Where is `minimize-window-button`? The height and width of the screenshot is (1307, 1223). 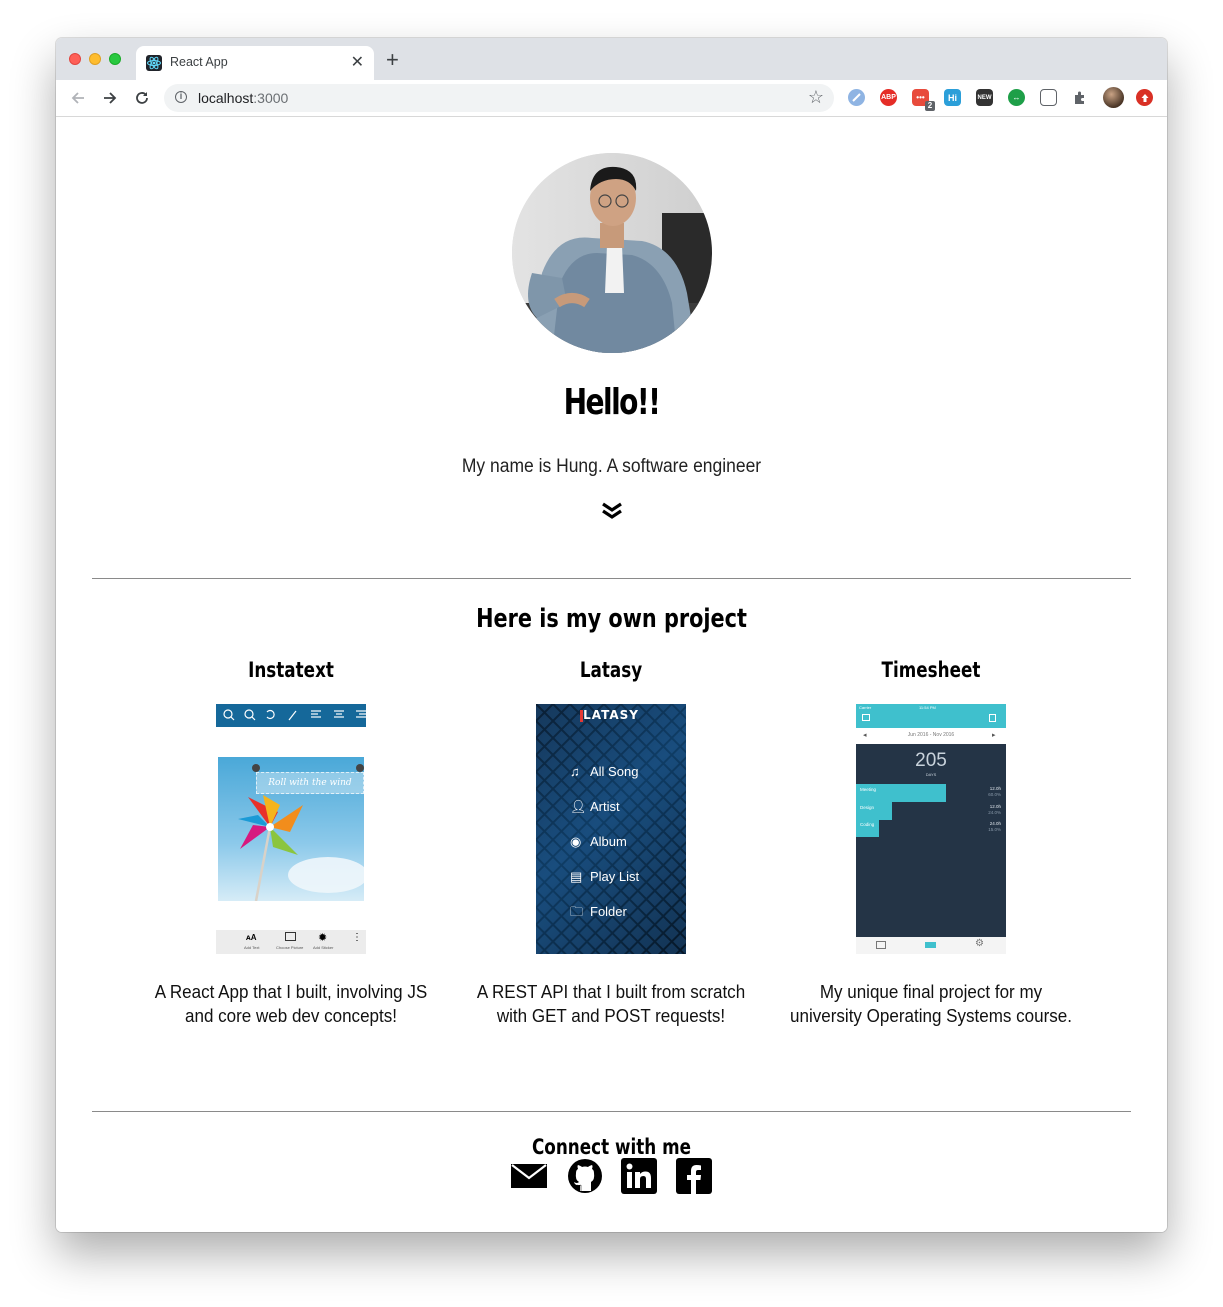 minimize-window-button is located at coordinates (95, 59).